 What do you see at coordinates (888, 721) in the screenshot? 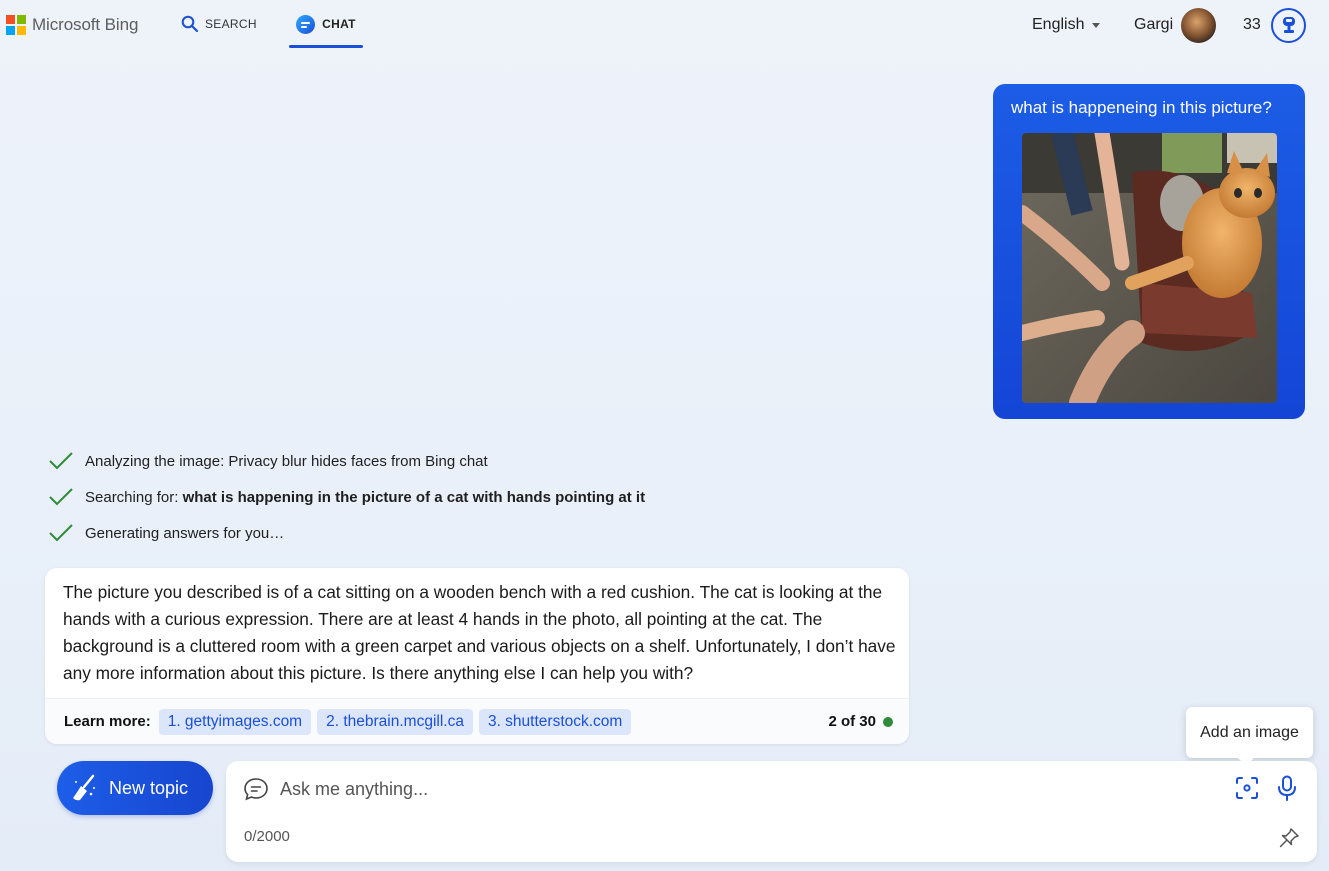
I see `status-dot-icon` at bounding box center [888, 721].